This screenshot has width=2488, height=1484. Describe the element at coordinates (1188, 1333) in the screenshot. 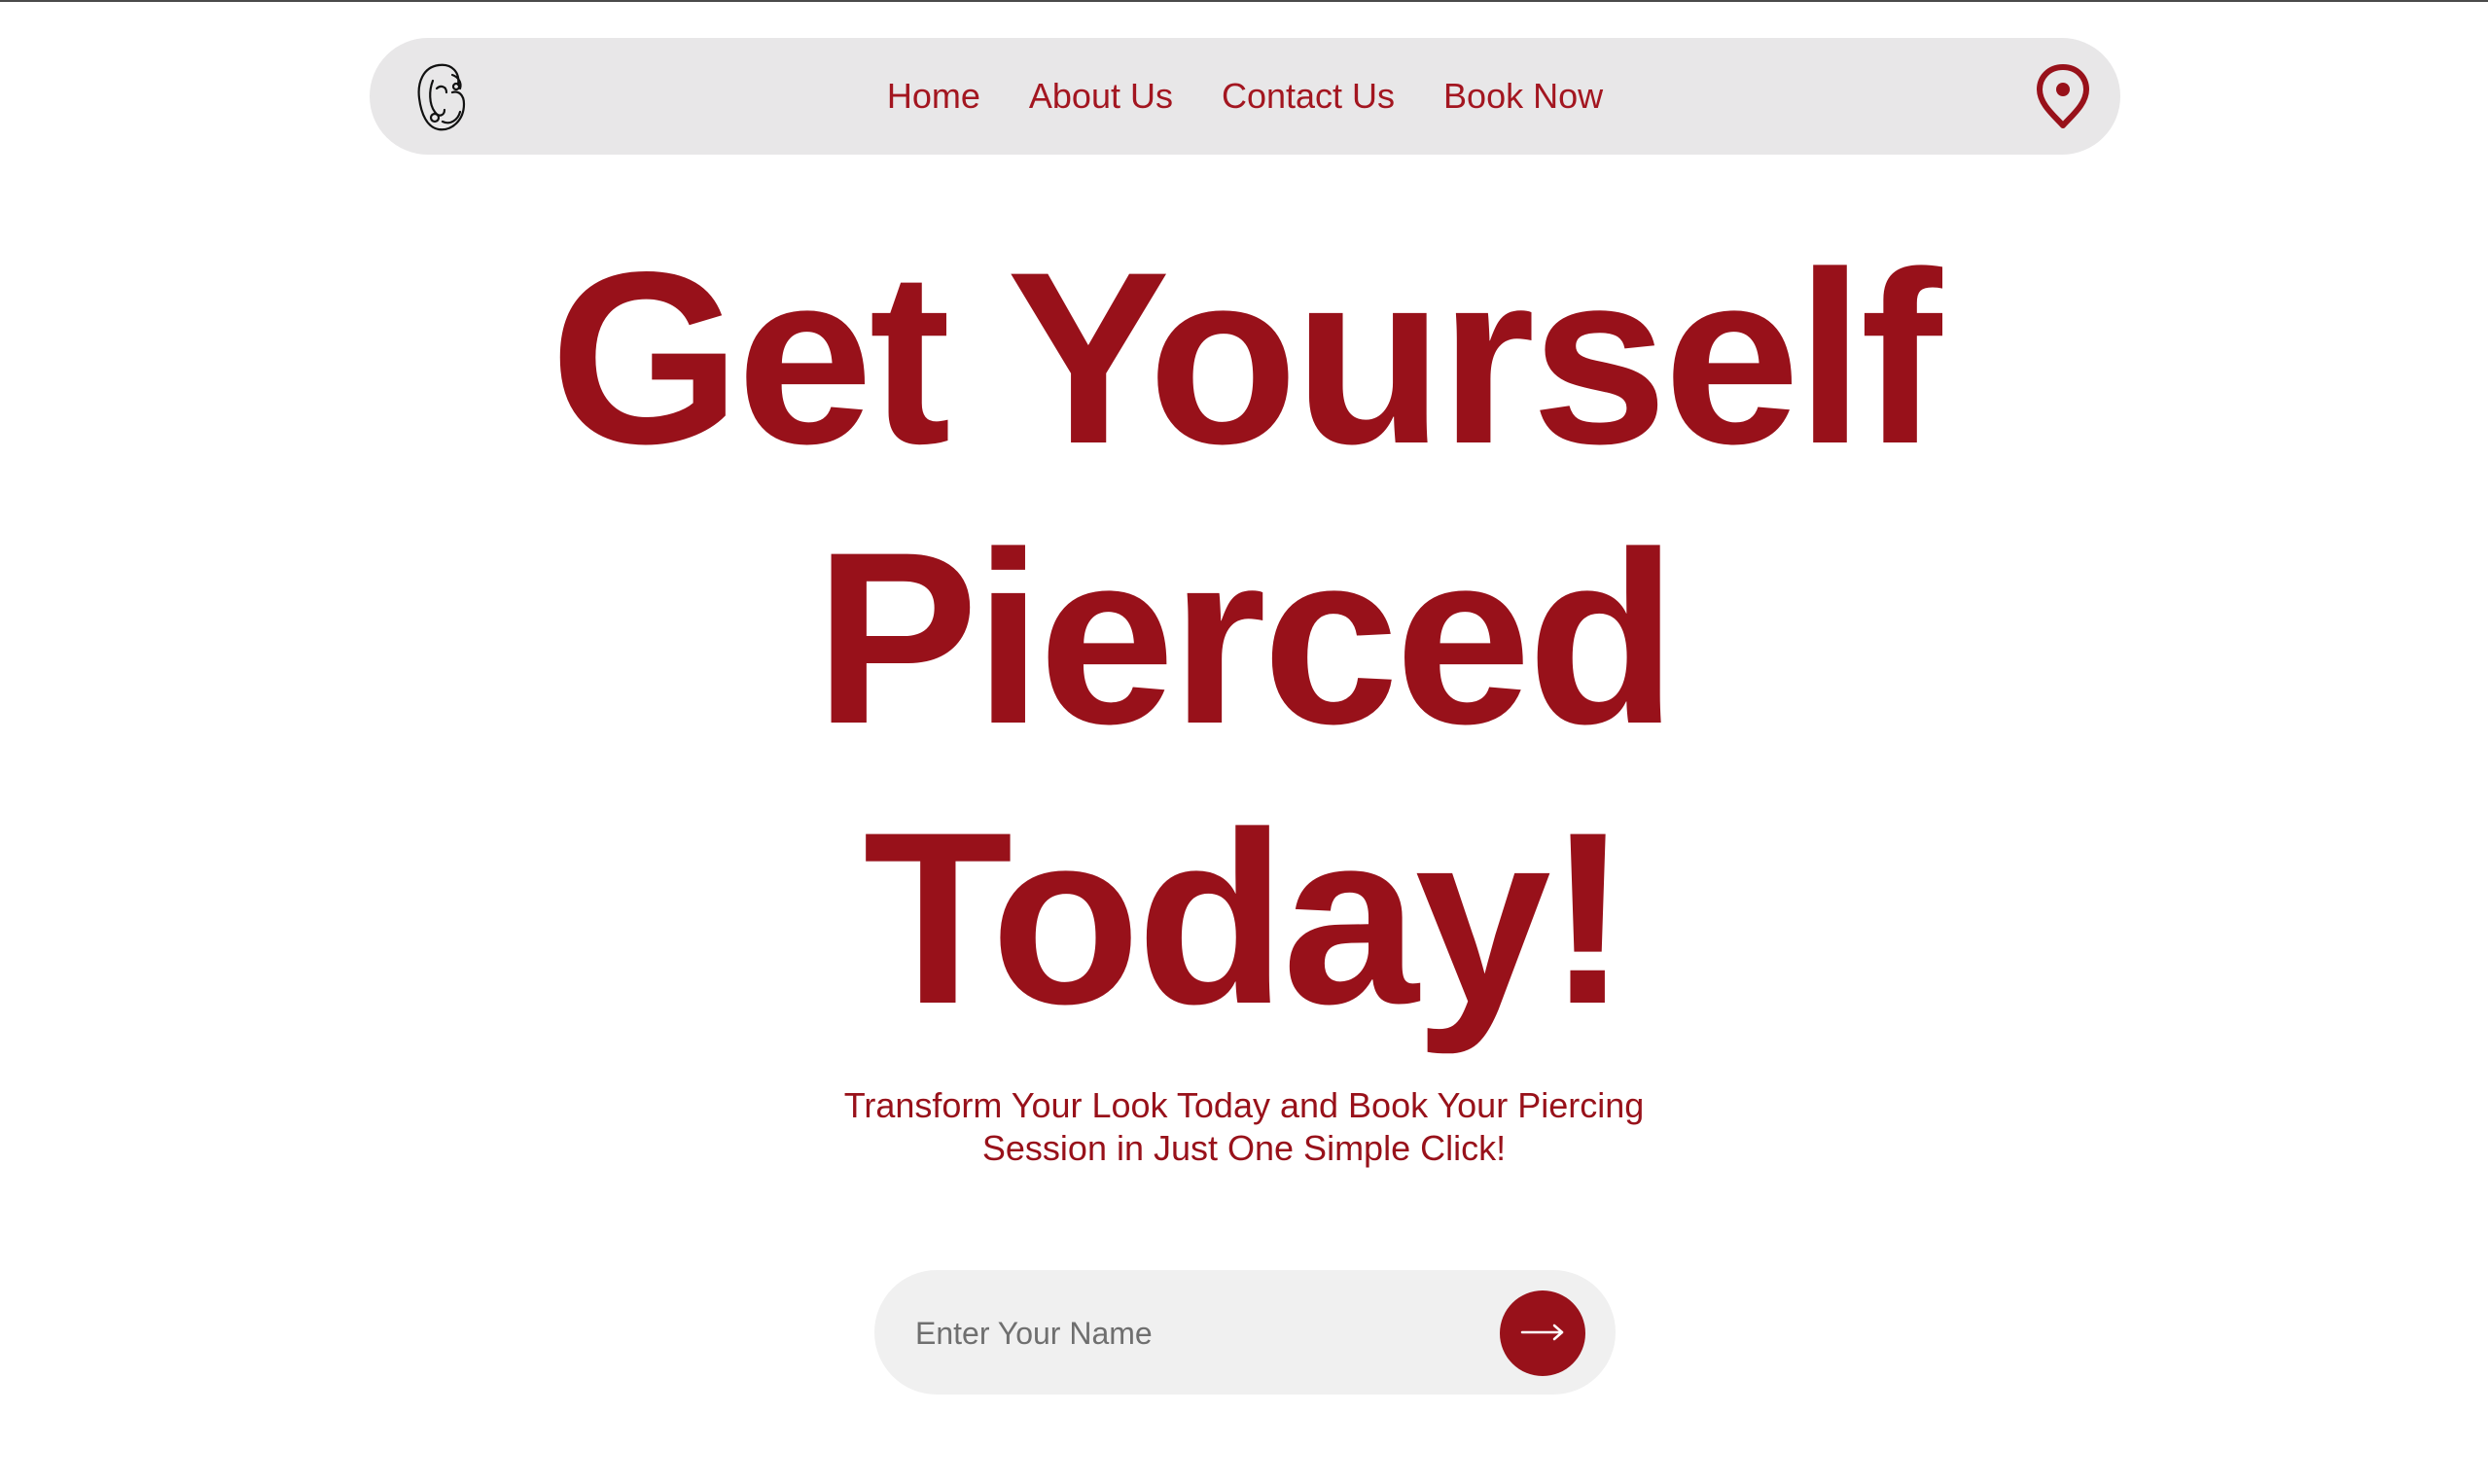

I see `name-input` at that location.